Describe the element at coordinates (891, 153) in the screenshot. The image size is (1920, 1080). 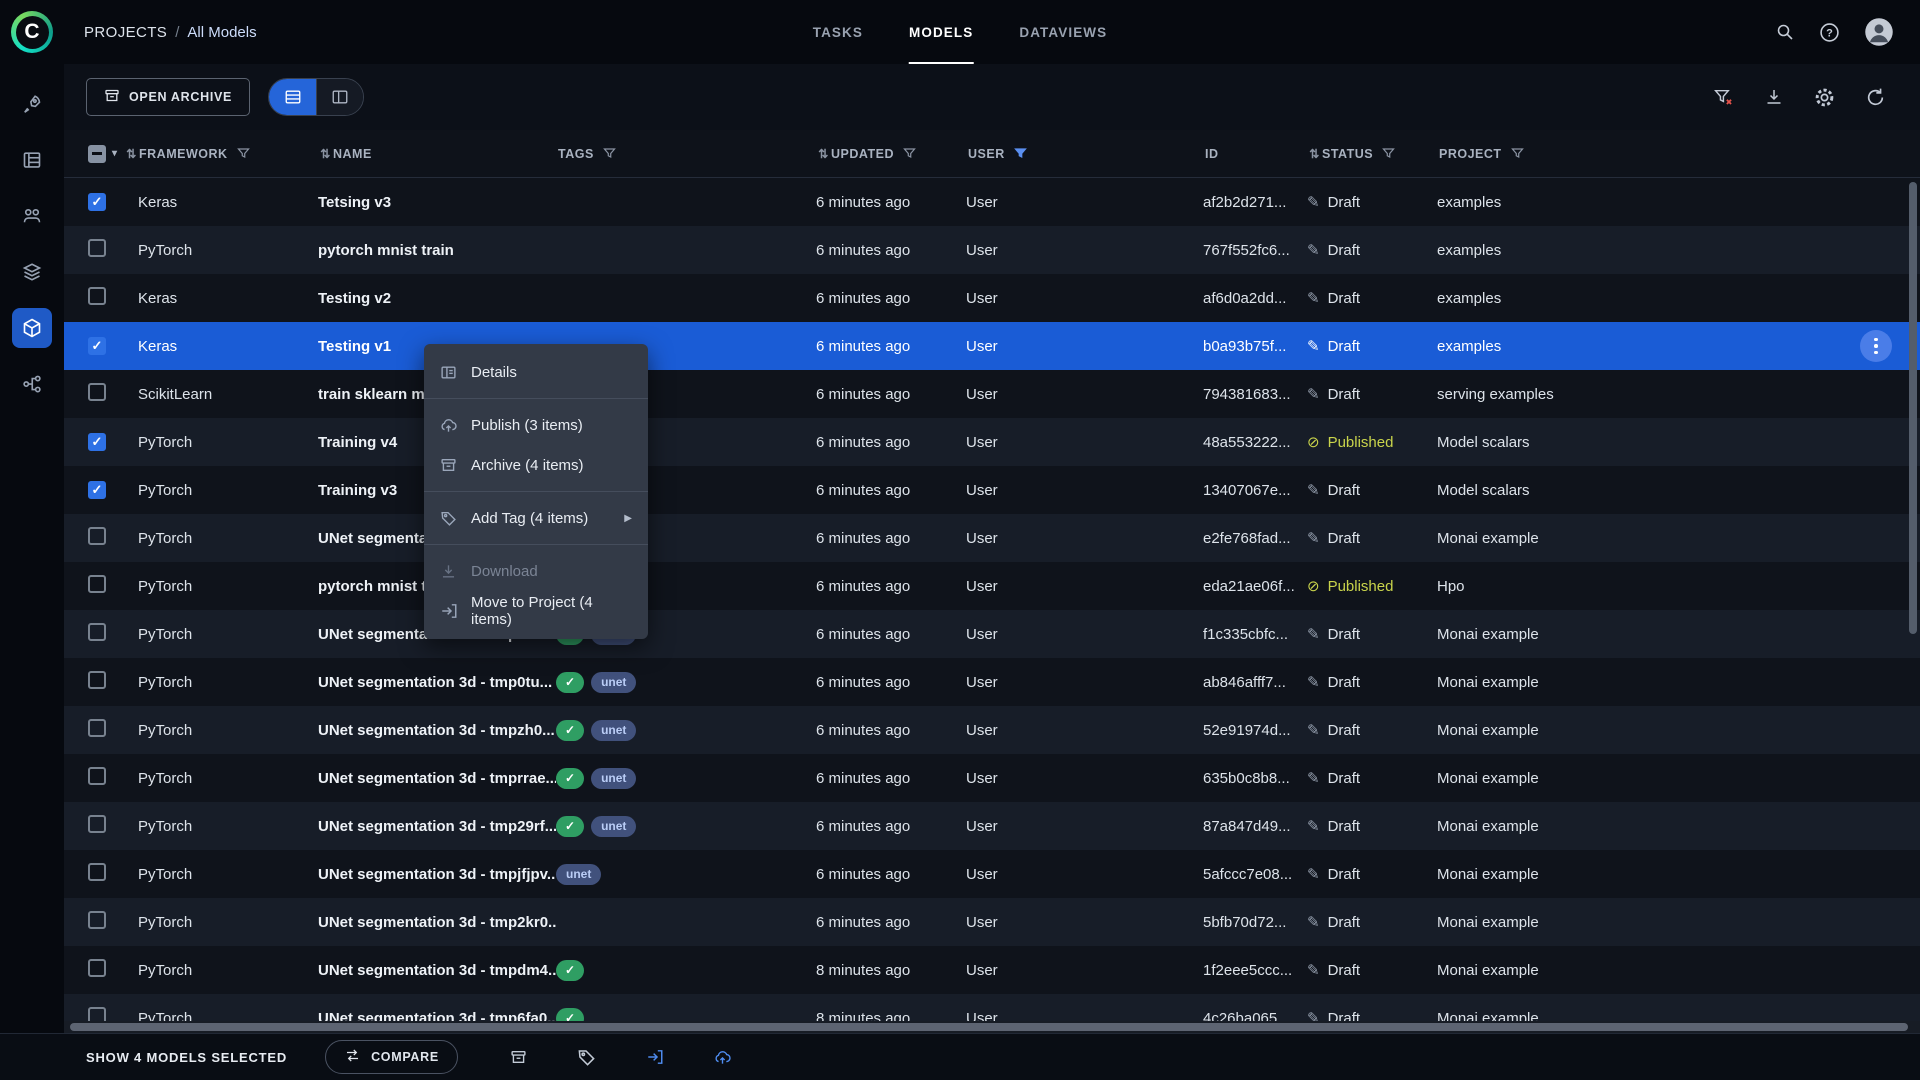
I see `column-header-updated: ⇅ UPDATED` at that location.